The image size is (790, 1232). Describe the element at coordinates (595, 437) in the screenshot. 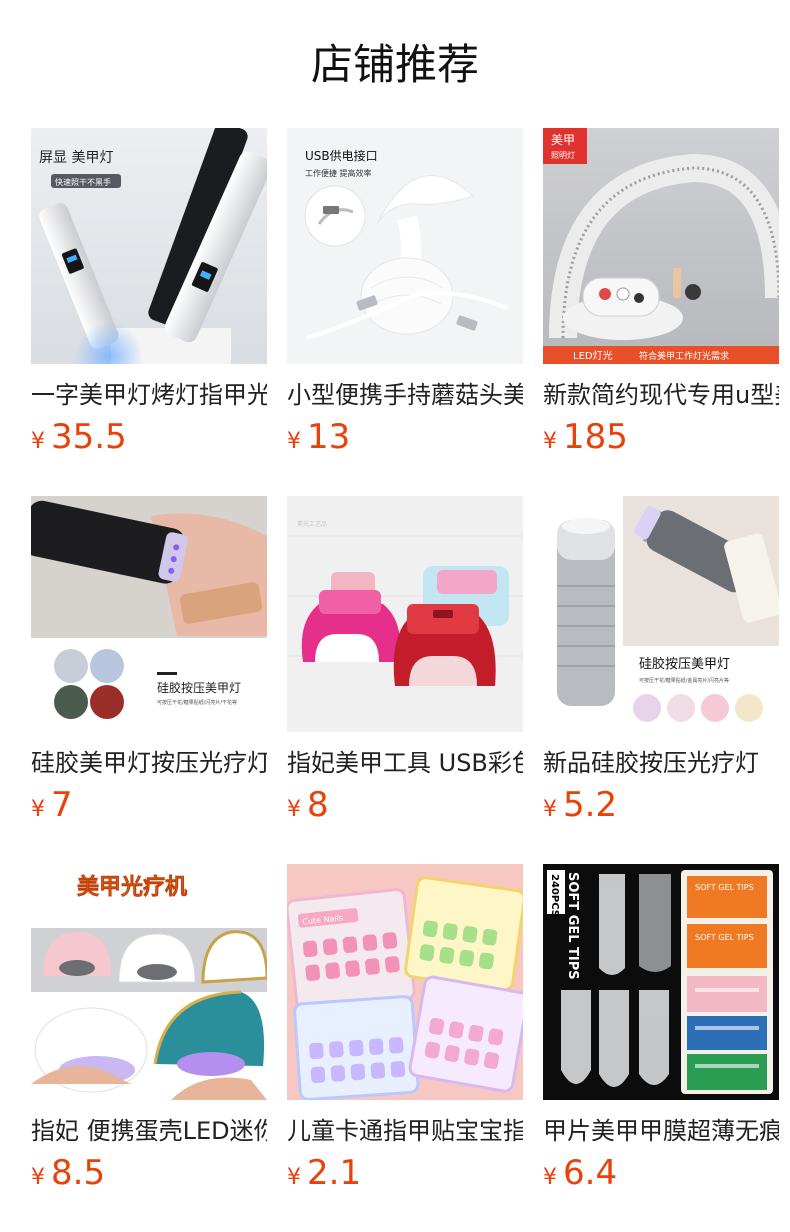

I see `price-value: 185` at that location.